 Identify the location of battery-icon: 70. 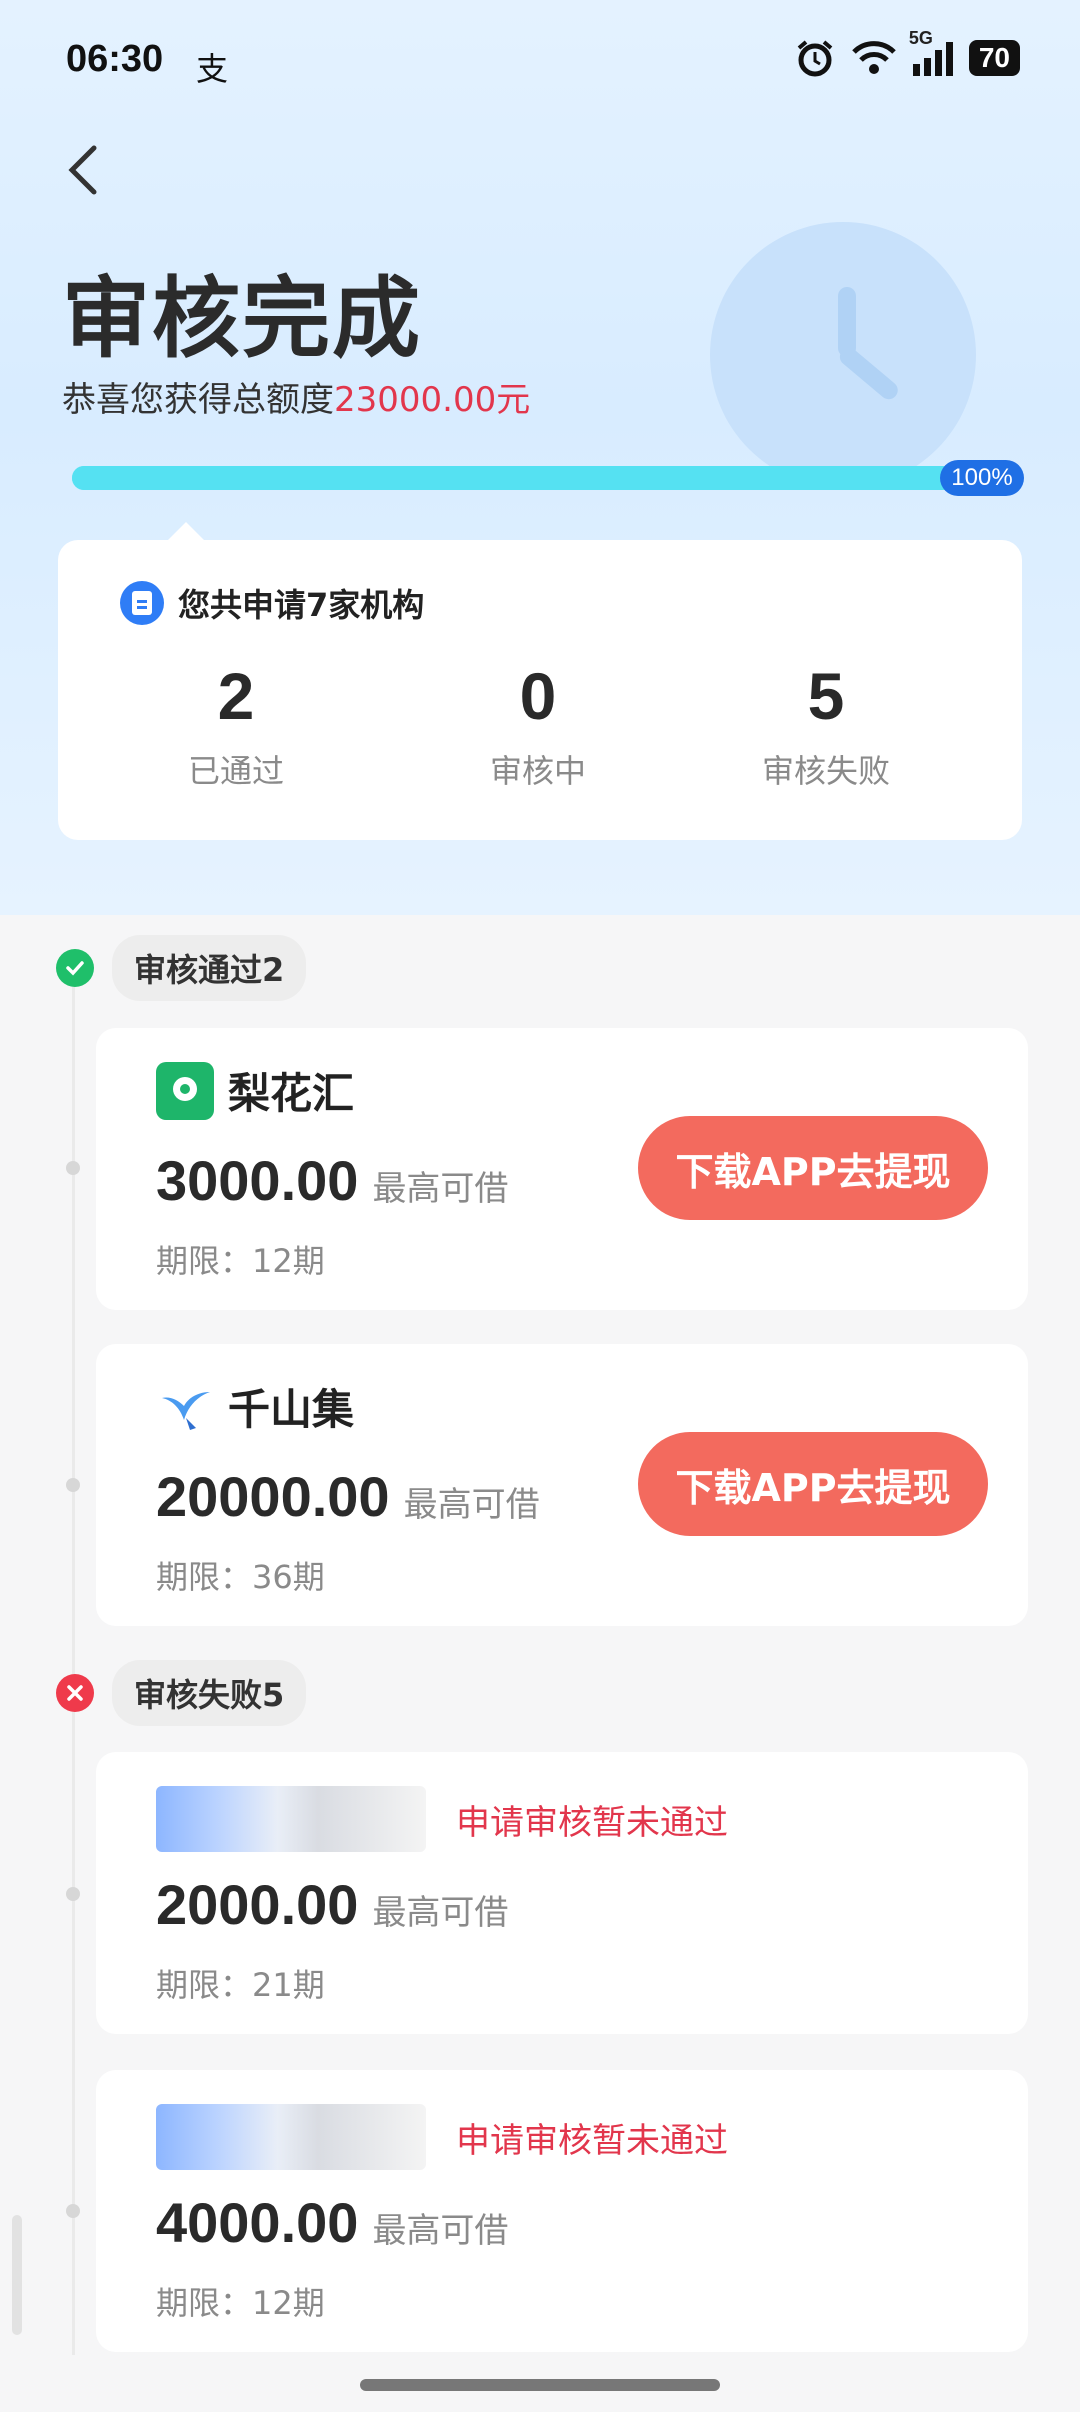
(994, 58).